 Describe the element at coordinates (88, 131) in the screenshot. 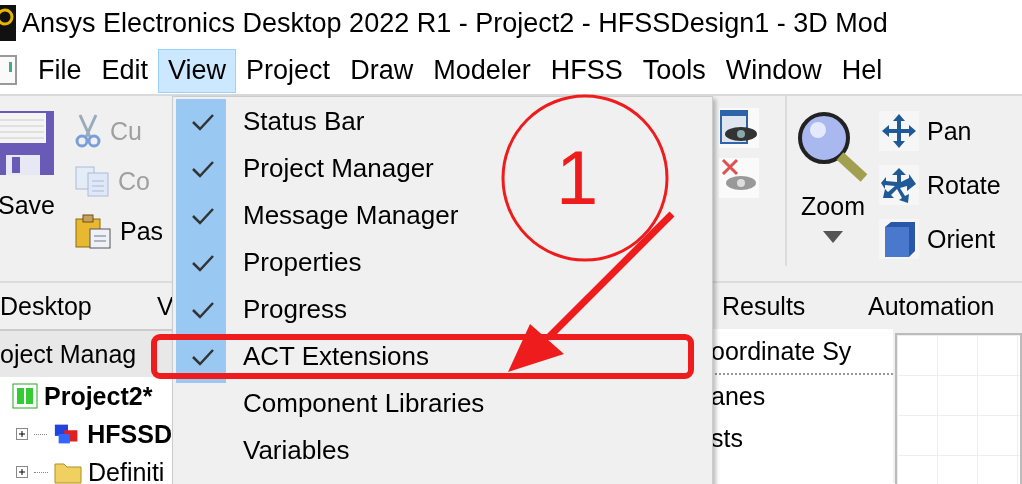

I see `scissors-icon` at that location.